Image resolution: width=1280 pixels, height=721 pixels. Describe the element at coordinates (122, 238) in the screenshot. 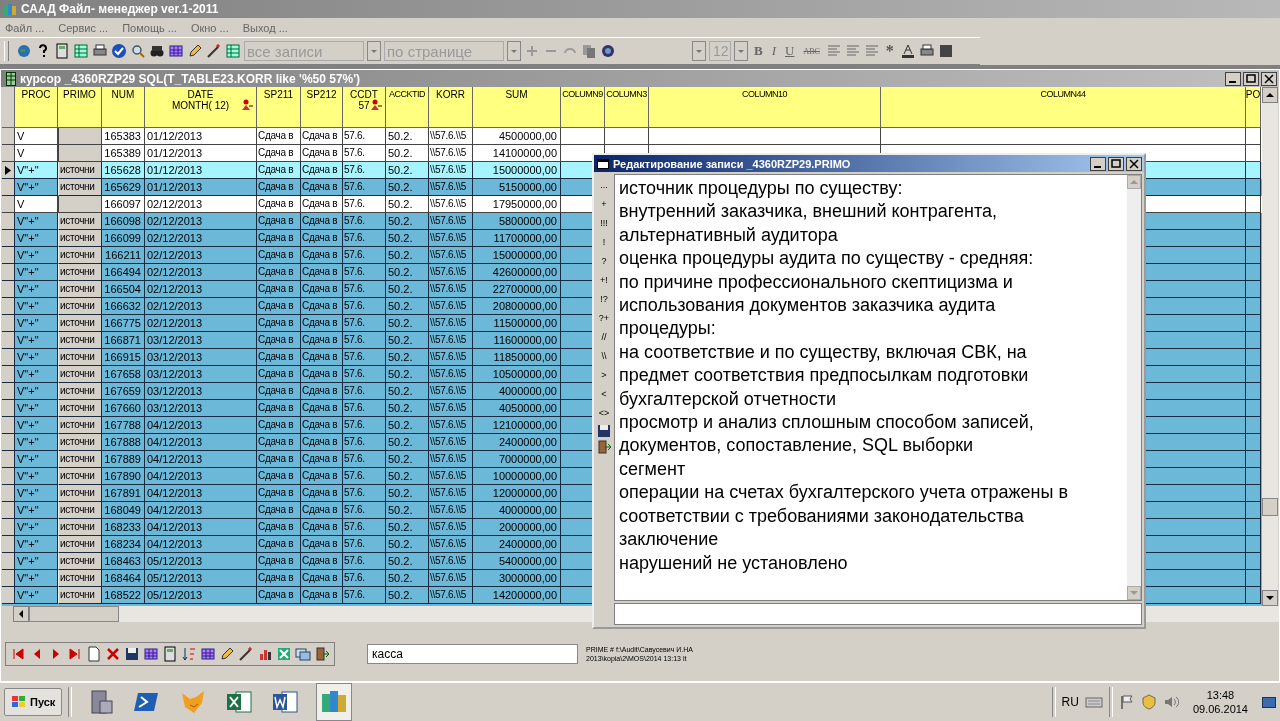

I see `table-cell: 166099` at that location.